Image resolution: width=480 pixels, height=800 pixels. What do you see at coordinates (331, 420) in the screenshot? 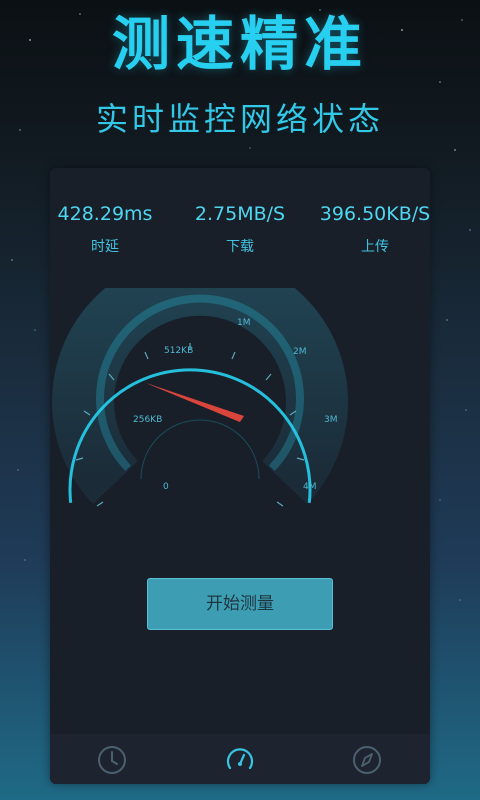
I see `scale-label-3m: 3M` at bounding box center [331, 420].